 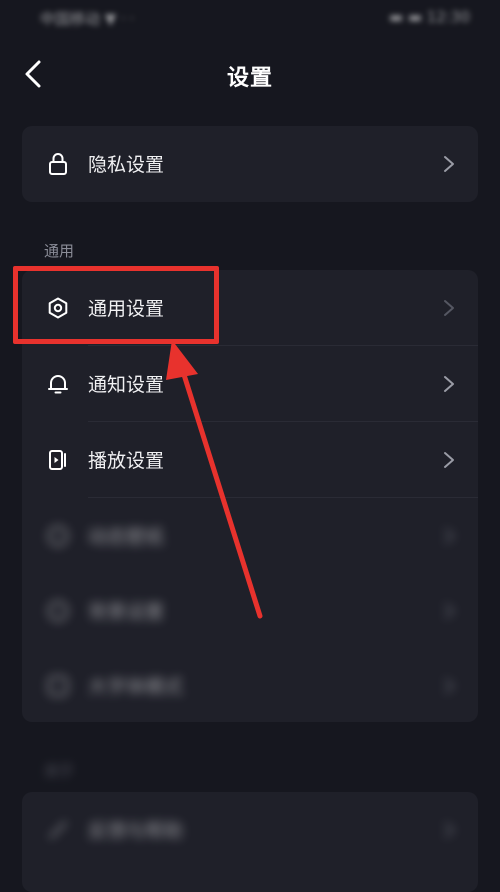 I want to click on background-icon, so click(x=58, y=611).